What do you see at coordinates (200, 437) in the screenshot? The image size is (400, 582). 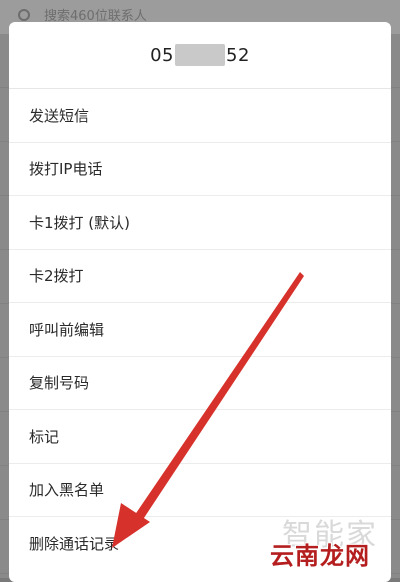 I see `menu-item-mark: 标记` at bounding box center [200, 437].